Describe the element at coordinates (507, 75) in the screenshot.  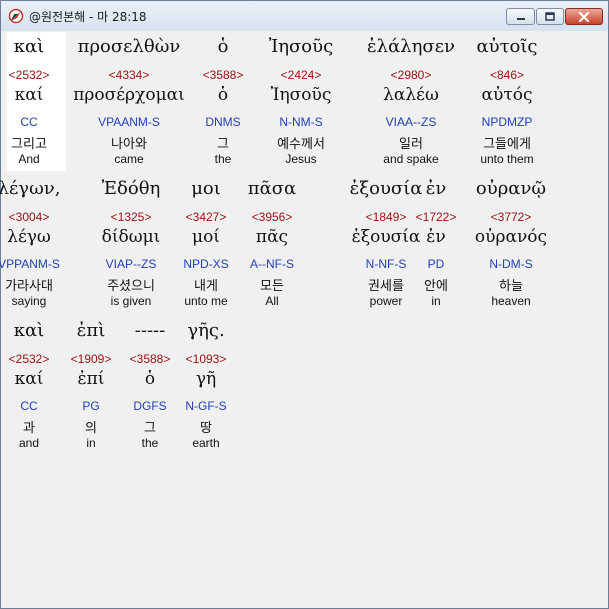
I see `word-strong: <846>` at that location.